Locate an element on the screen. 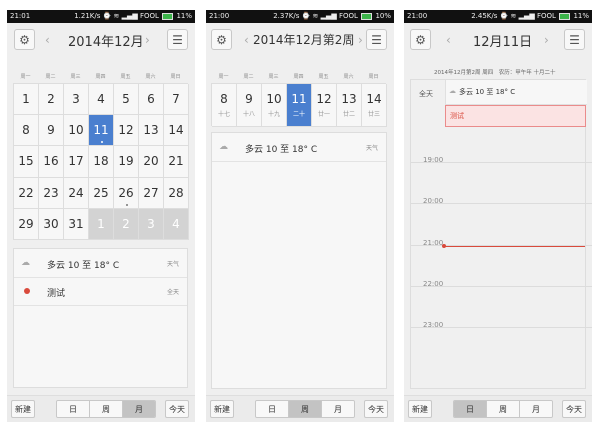  current-time-line is located at coordinates (515, 246).